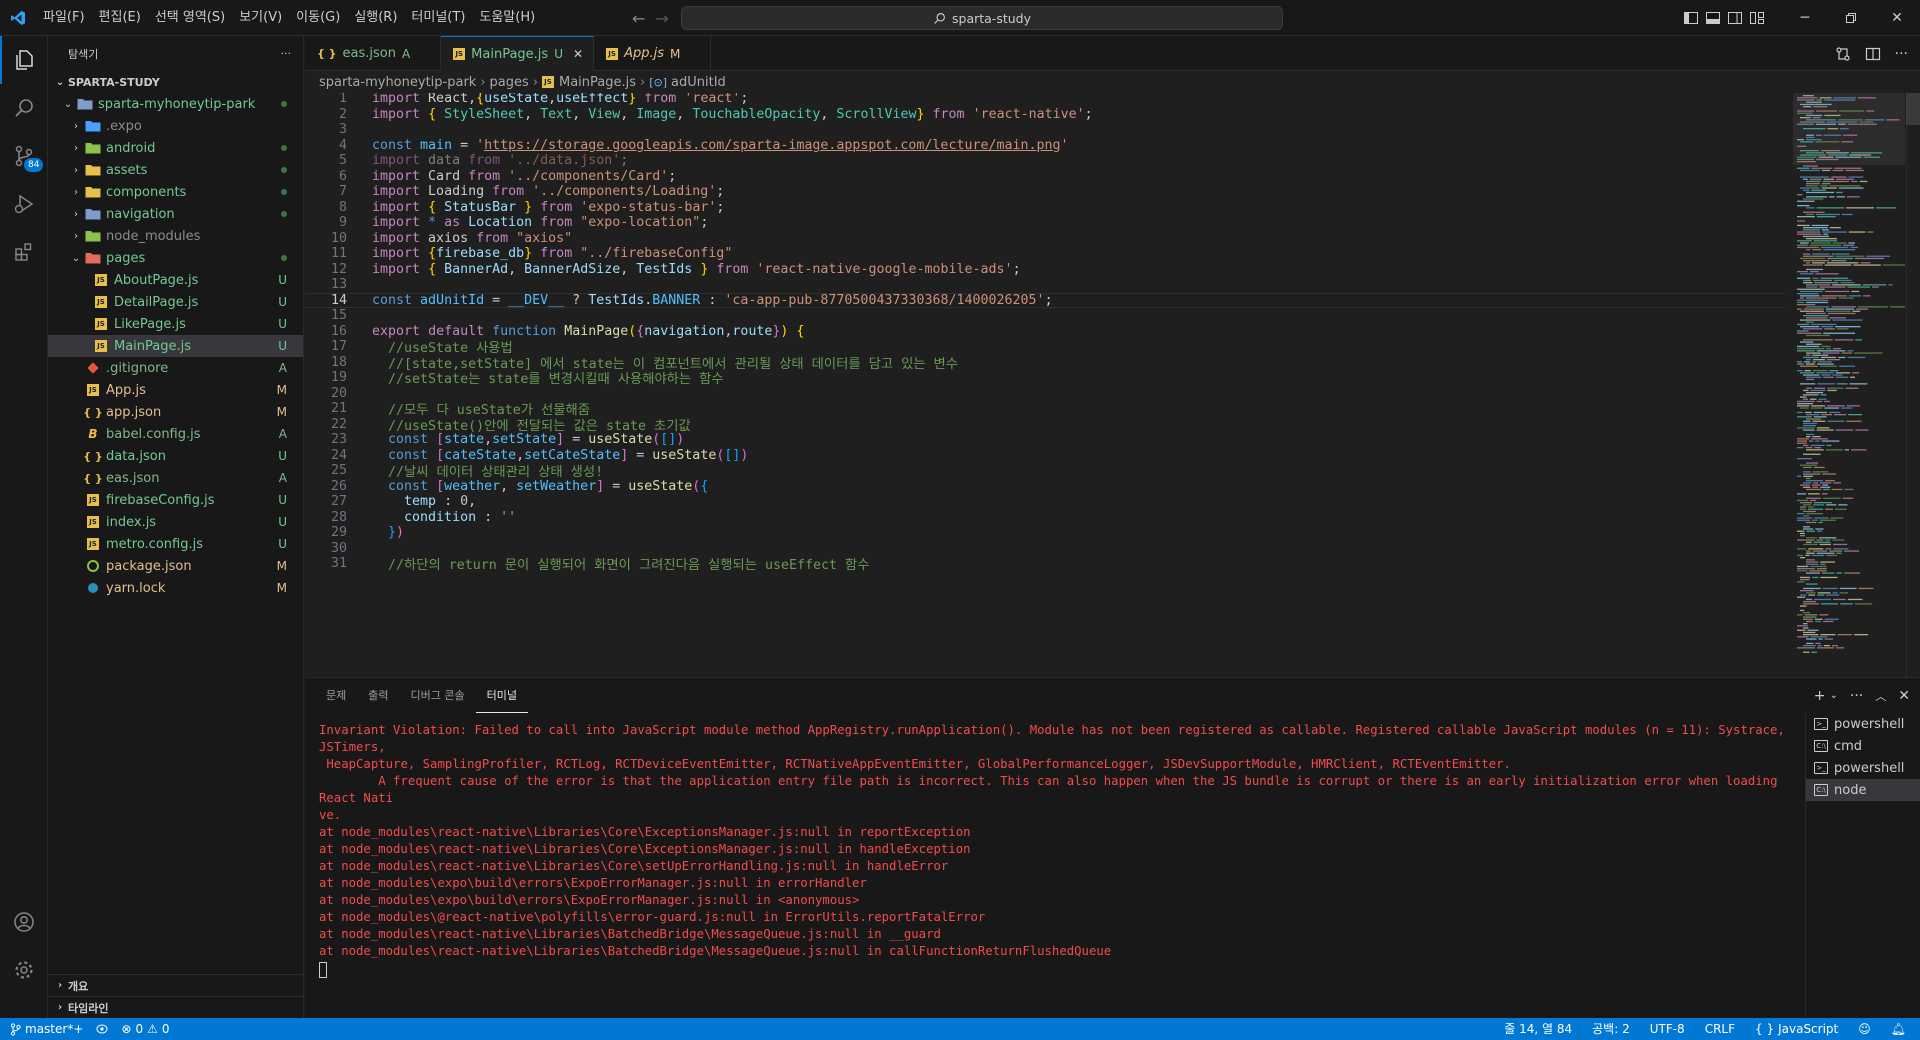 The height and width of the screenshot is (1040, 1920). Describe the element at coordinates (1045, 471) in the screenshot. I see `code-line: 25 //날씨 데이터 상태관리 상태 생성!` at that location.